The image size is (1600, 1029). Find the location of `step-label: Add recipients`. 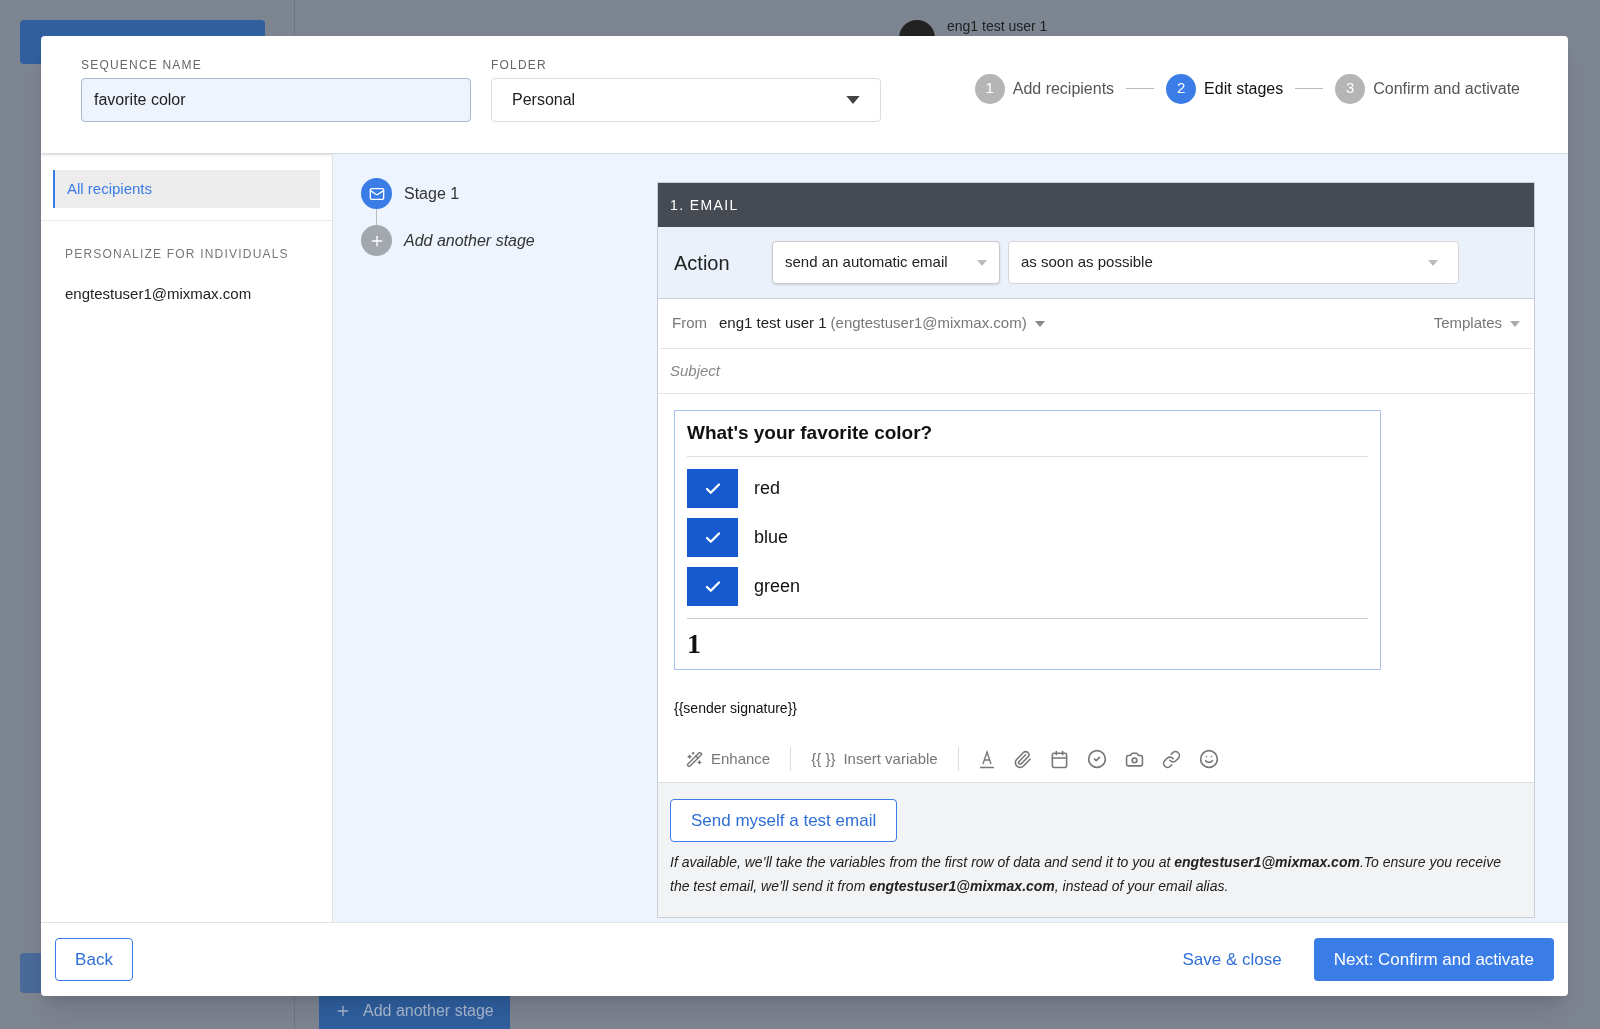

step-label: Add recipients is located at coordinates (1063, 88).